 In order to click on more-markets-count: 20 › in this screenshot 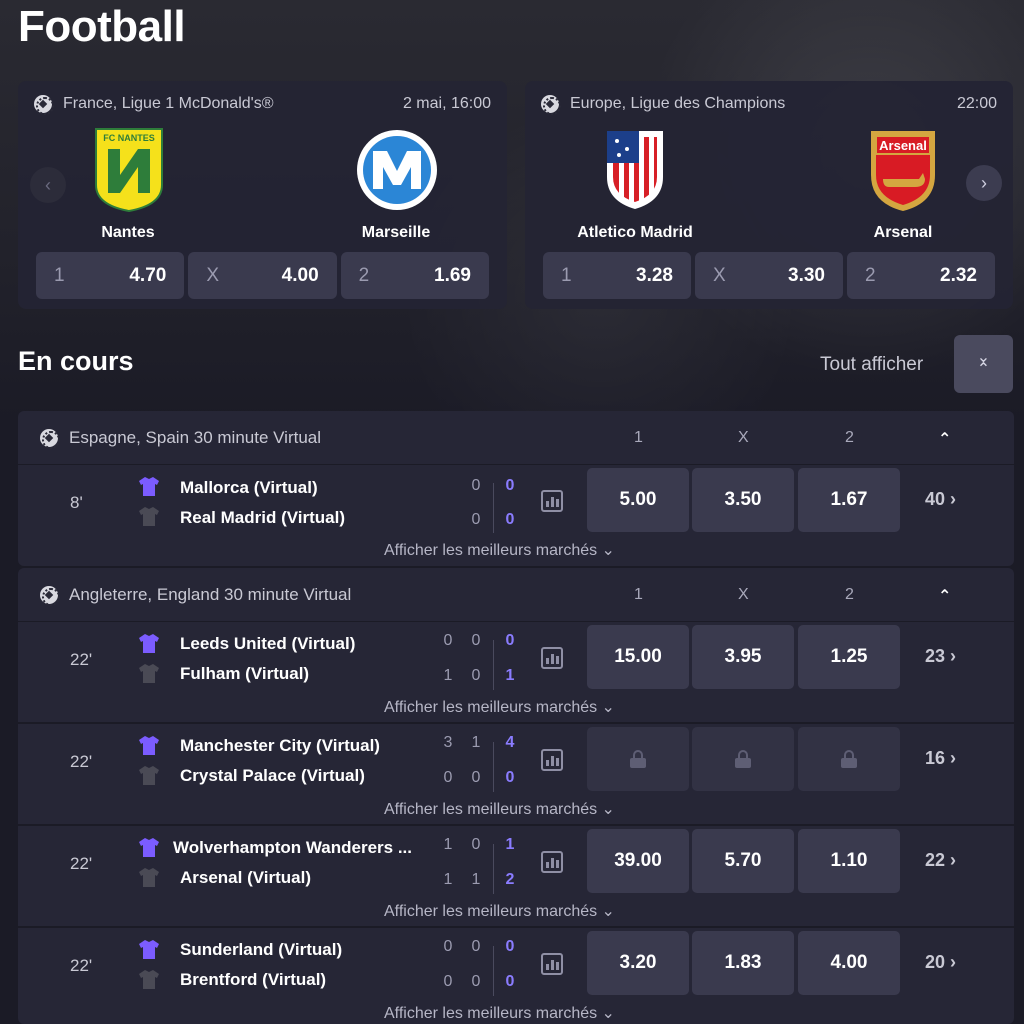, I will do `click(940, 962)`.